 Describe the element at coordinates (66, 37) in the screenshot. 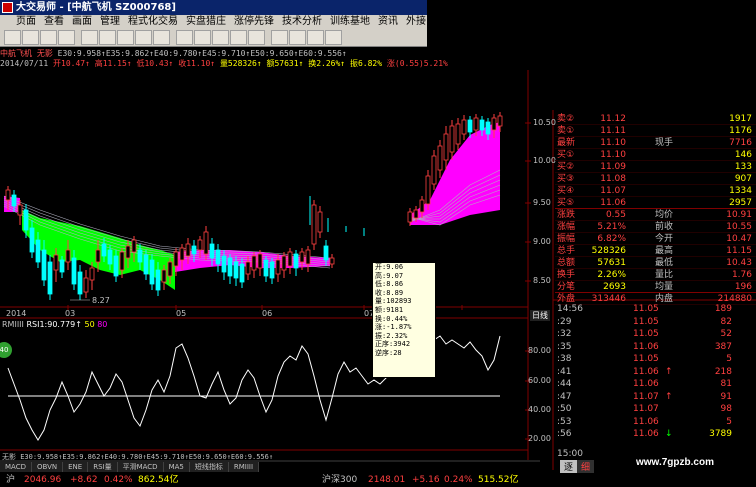

I see `refresh-icon` at that location.